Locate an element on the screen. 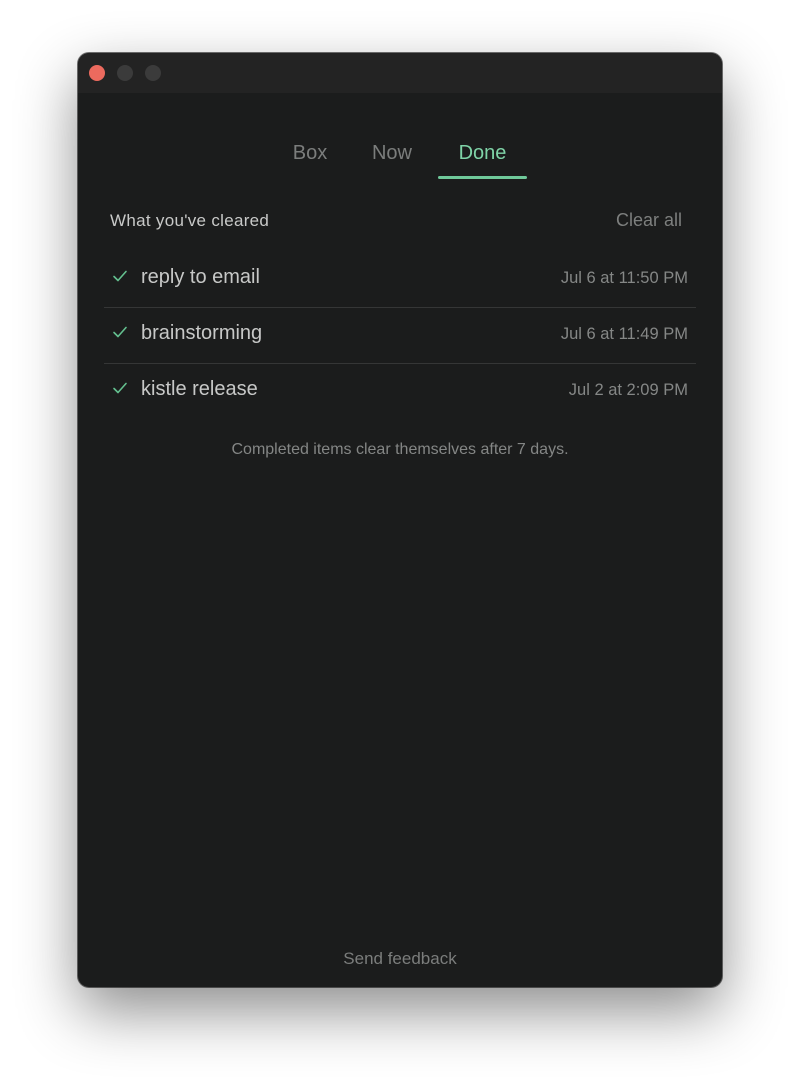  zoom-window-button is located at coordinates (153, 73).